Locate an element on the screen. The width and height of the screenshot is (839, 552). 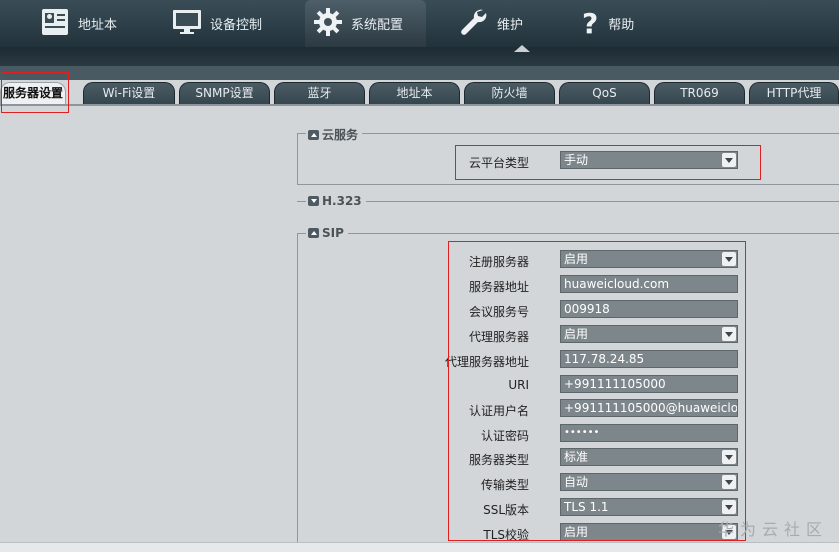
expand-icon is located at coordinates (313, 201).